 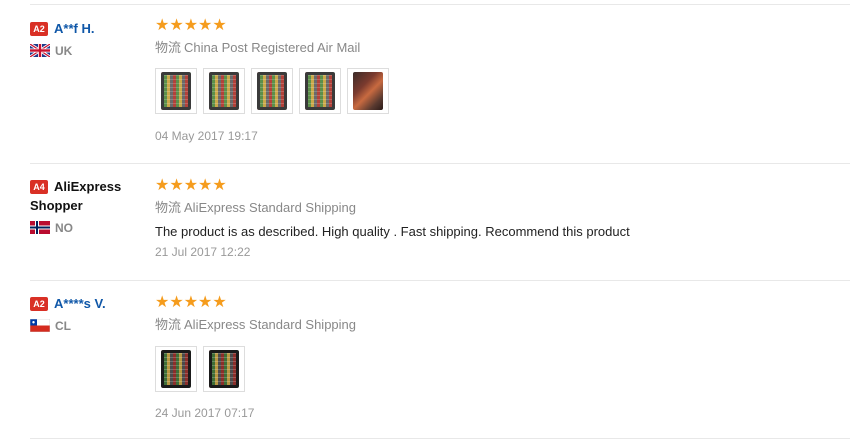 What do you see at coordinates (85, 228) in the screenshot?
I see `reviewer-country: NO` at bounding box center [85, 228].